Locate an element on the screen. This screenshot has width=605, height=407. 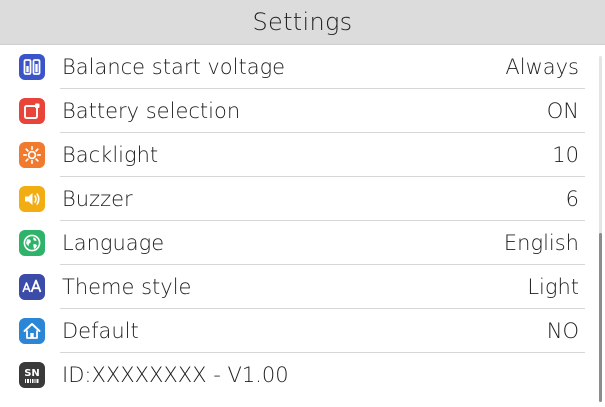
sun-icon is located at coordinates (32, 155).